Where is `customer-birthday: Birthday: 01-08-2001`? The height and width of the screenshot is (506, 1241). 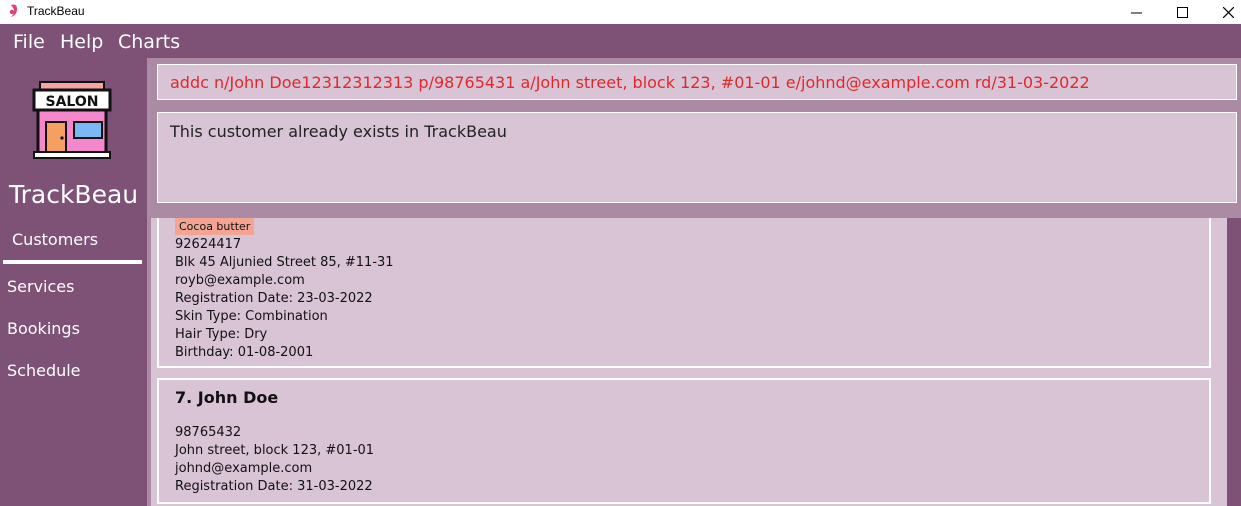
customer-birthday: Birthday: 01-08-2001 is located at coordinates (244, 352).